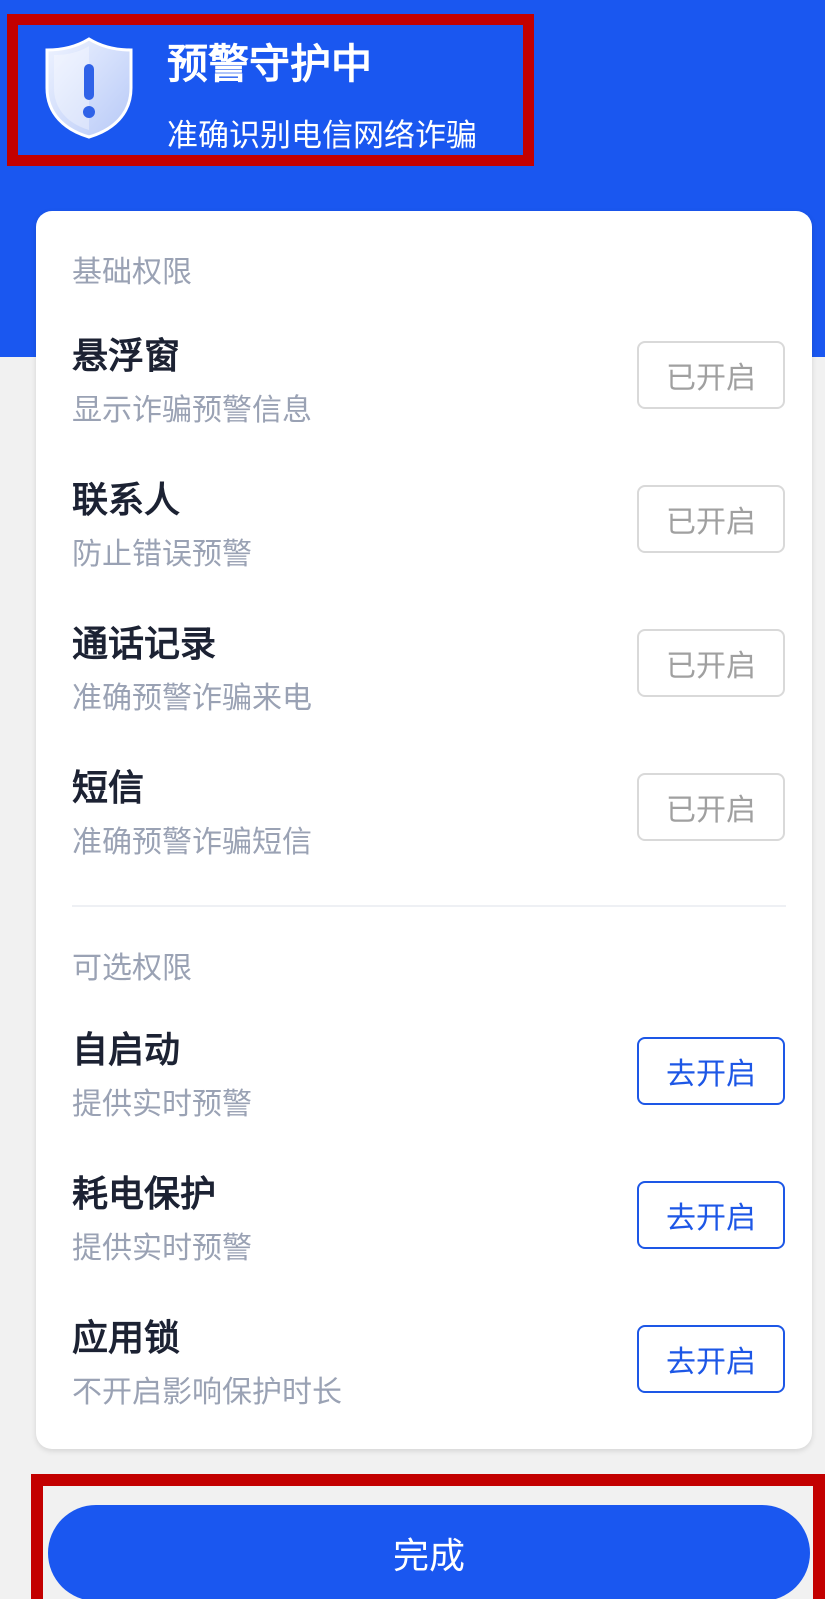  What do you see at coordinates (144, 1194) in the screenshot?
I see `list-item-title: 耗电保护` at bounding box center [144, 1194].